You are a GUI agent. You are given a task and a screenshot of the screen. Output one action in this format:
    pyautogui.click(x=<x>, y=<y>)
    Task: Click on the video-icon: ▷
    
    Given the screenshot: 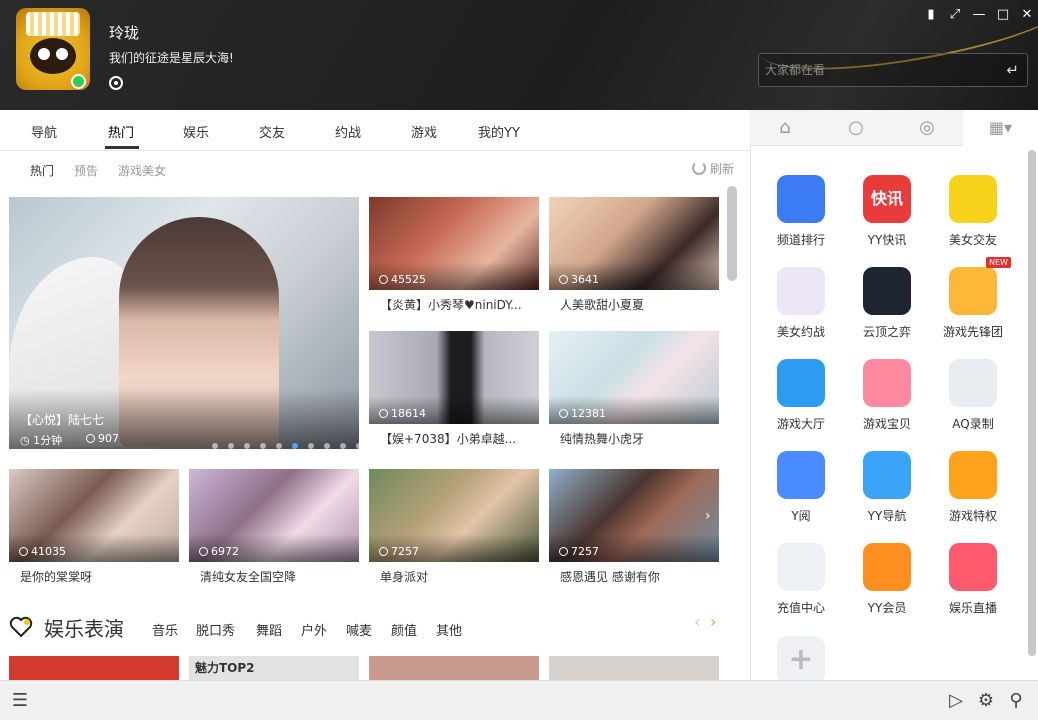 What is the action you would take?
    pyautogui.click(x=956, y=701)
    